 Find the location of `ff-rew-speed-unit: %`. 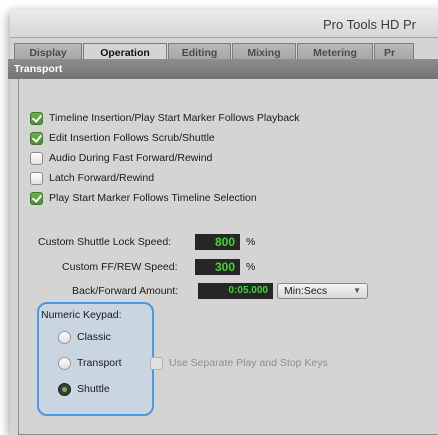

ff-rew-speed-unit: % is located at coordinates (251, 267).